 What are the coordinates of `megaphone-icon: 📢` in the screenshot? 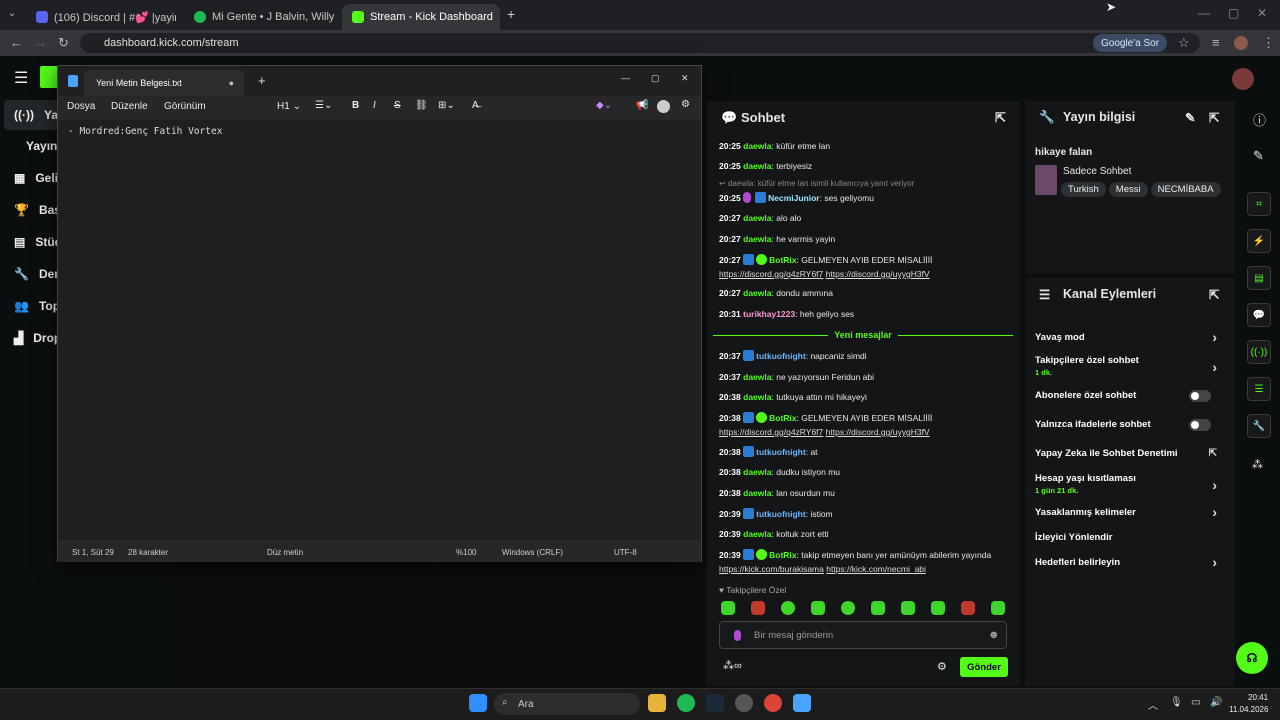 It's located at (642, 105).